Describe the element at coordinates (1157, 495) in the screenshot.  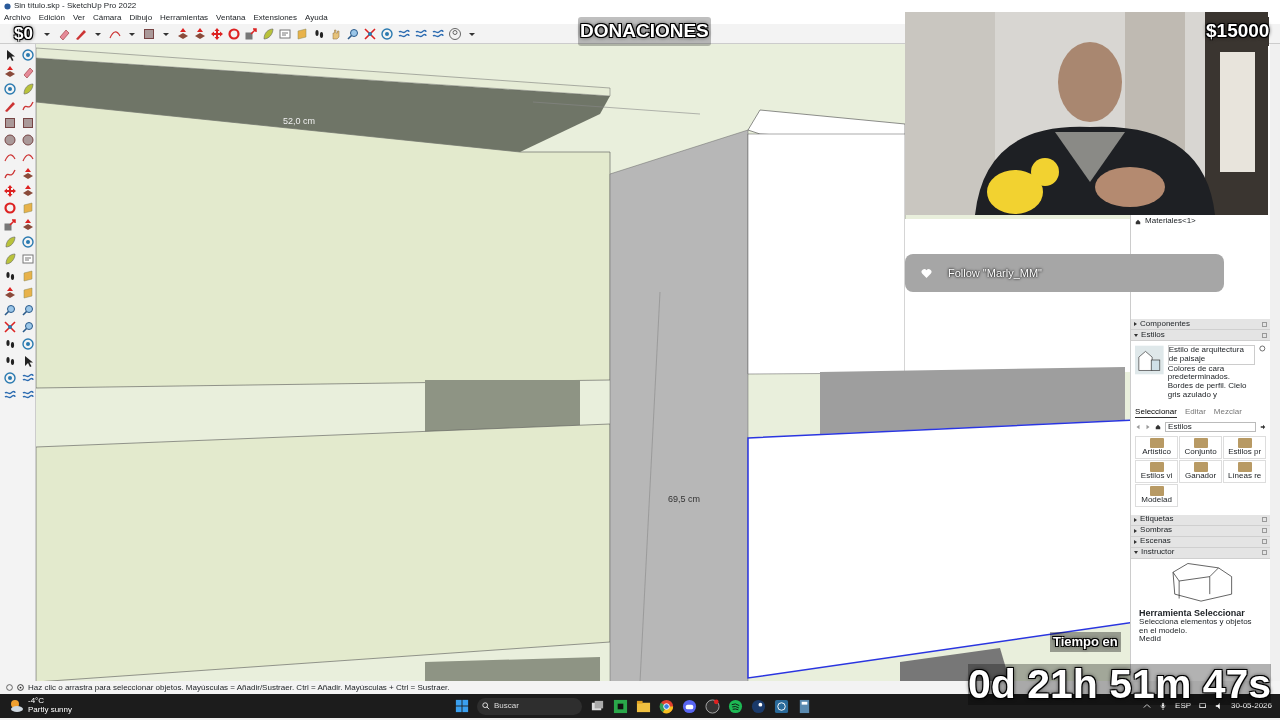
I see `style-folder: Modelad` at that location.